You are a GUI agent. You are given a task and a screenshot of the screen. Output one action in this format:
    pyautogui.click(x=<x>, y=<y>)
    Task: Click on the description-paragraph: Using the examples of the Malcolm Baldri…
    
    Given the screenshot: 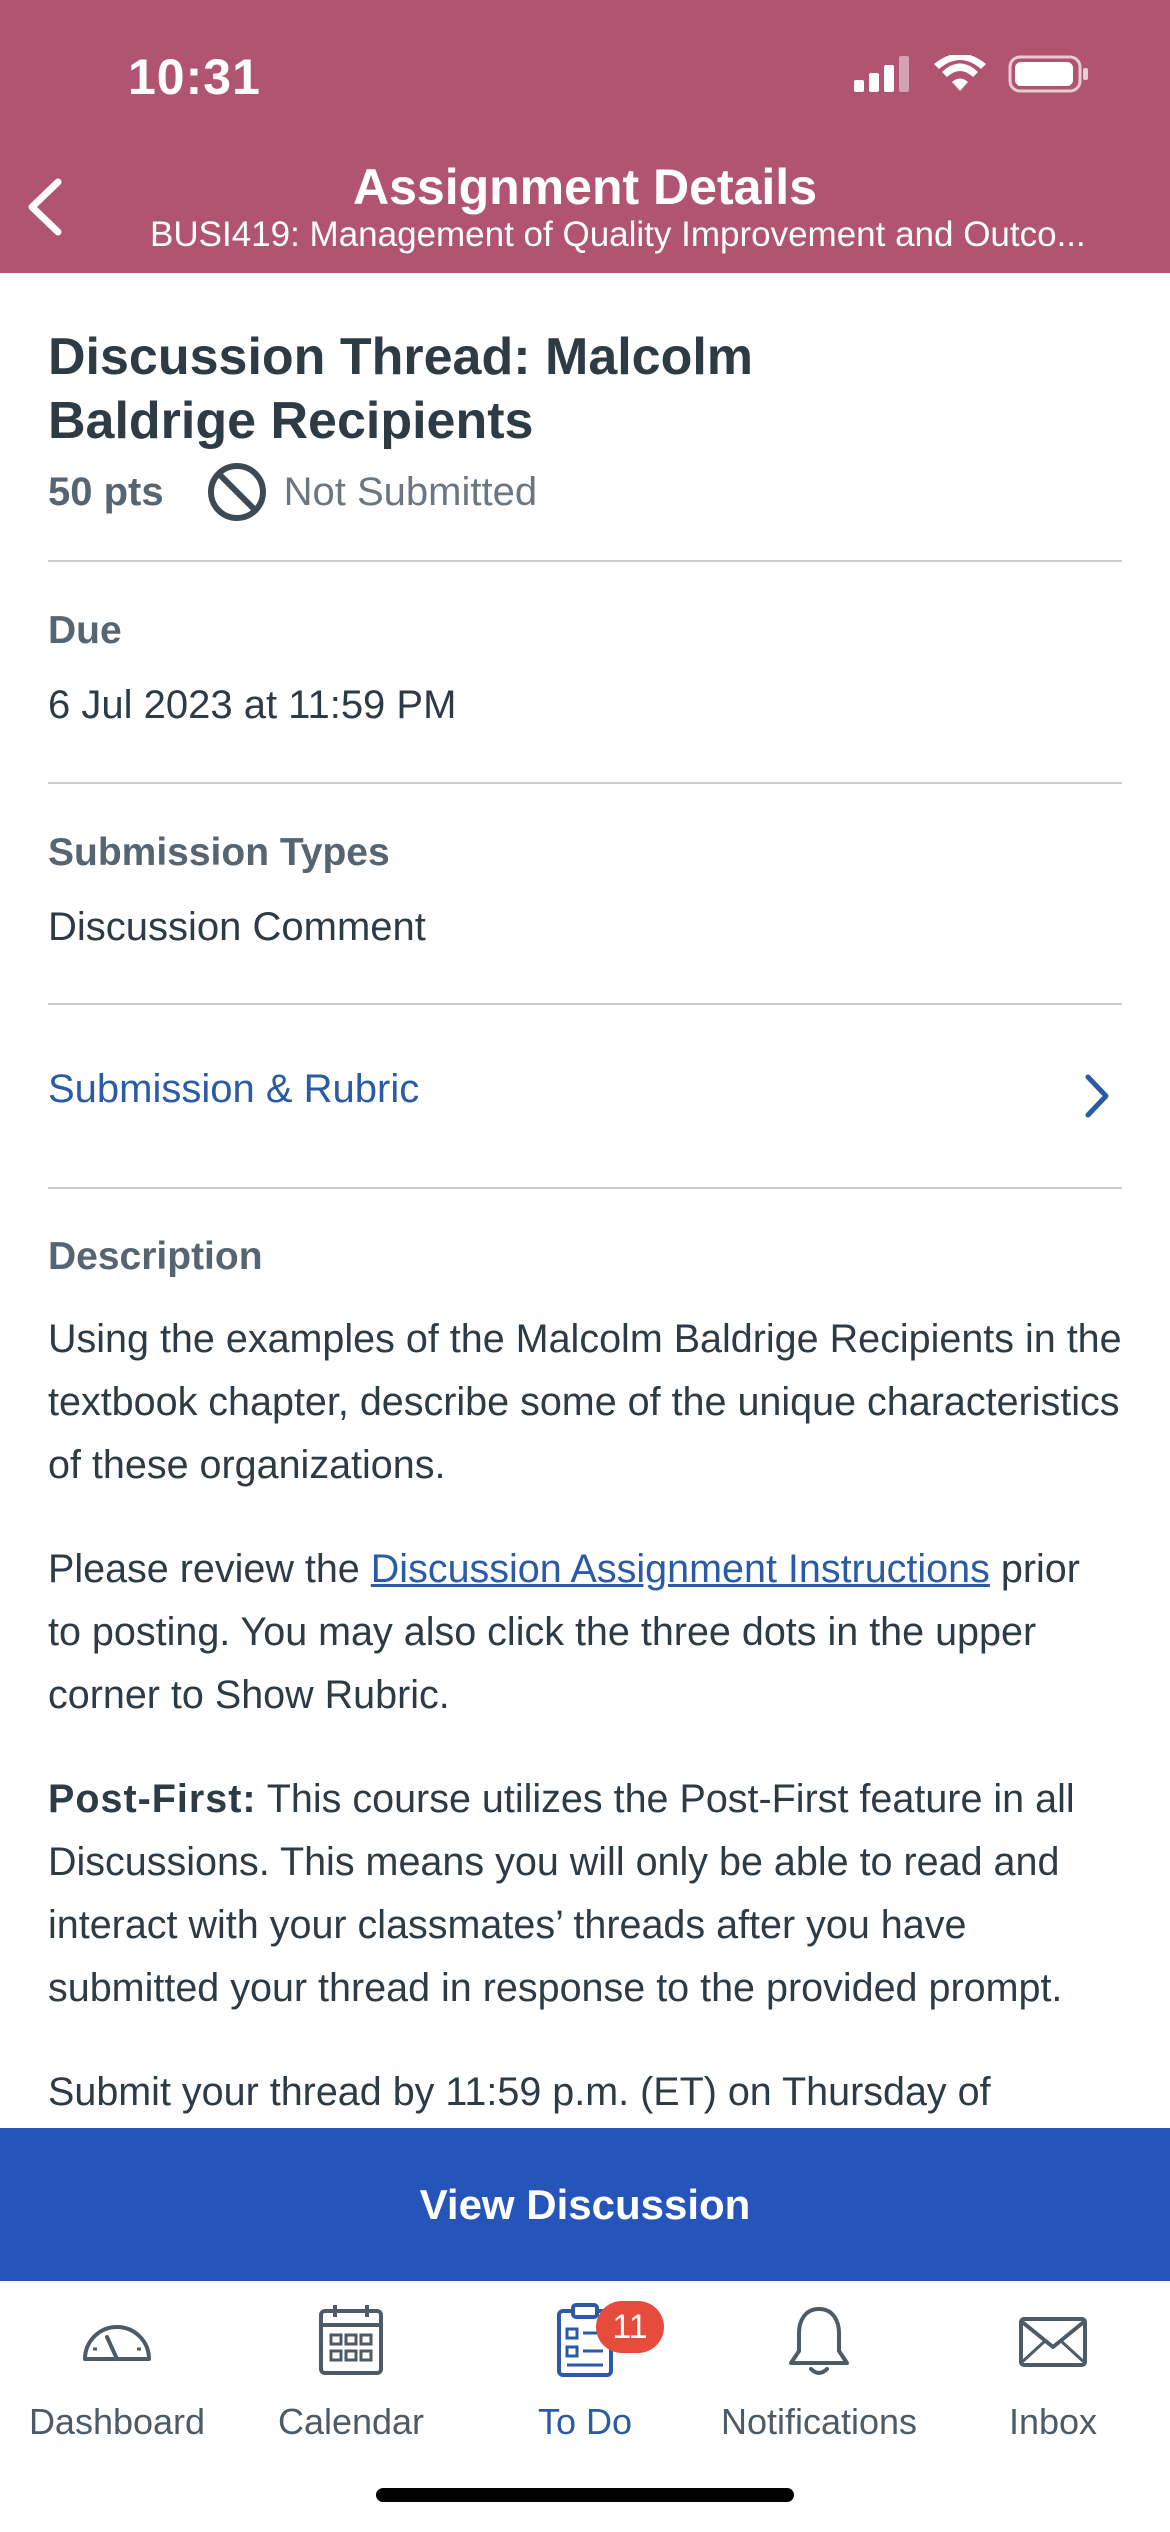 What is the action you would take?
    pyautogui.click(x=585, y=1402)
    